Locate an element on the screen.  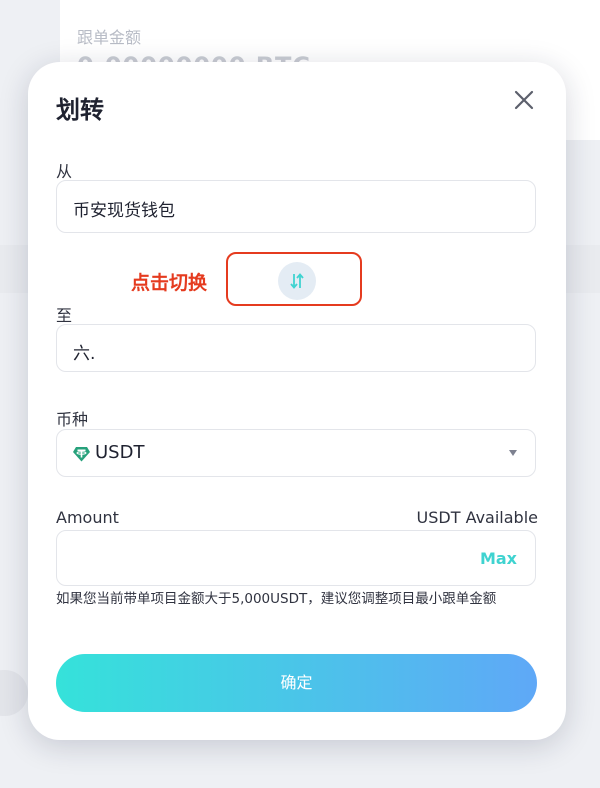
modal-title: 划转 is located at coordinates (80, 110).